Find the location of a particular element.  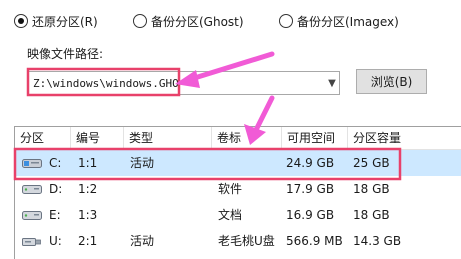

cell-number: 1:1 is located at coordinates (88, 163).